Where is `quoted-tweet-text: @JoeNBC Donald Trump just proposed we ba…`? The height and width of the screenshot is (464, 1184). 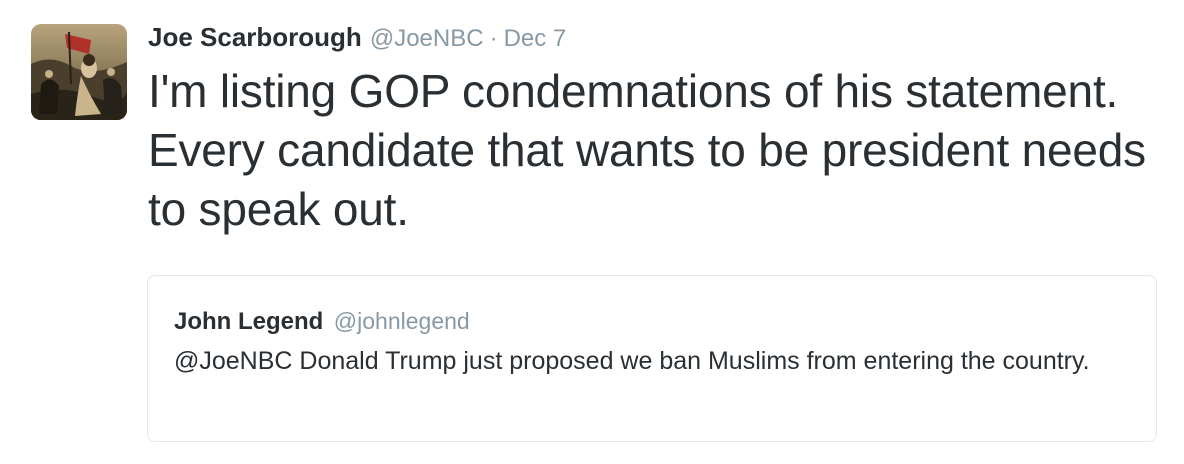
quoted-tweet-text: @JoeNBC Donald Trump just proposed we ba… is located at coordinates (632, 361).